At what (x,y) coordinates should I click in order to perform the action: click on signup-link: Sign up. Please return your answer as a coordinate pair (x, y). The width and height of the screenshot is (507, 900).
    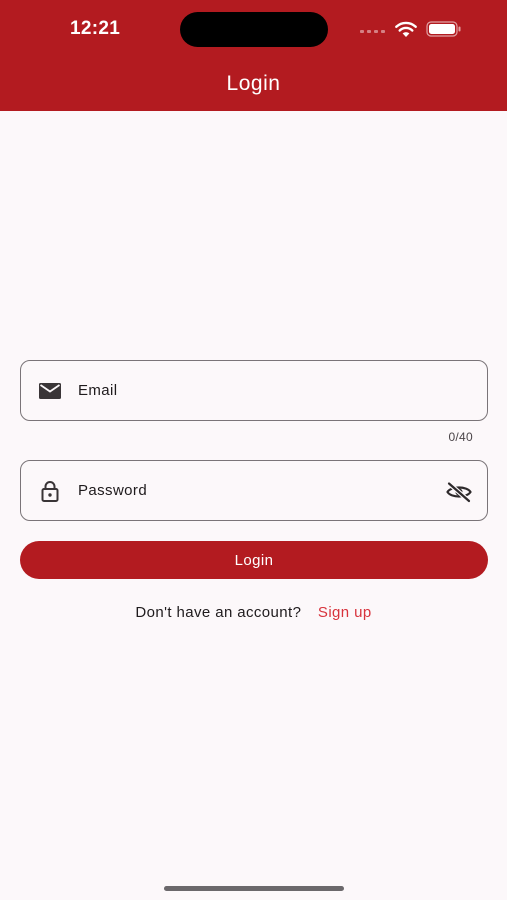
    Looking at the image, I should click on (345, 612).